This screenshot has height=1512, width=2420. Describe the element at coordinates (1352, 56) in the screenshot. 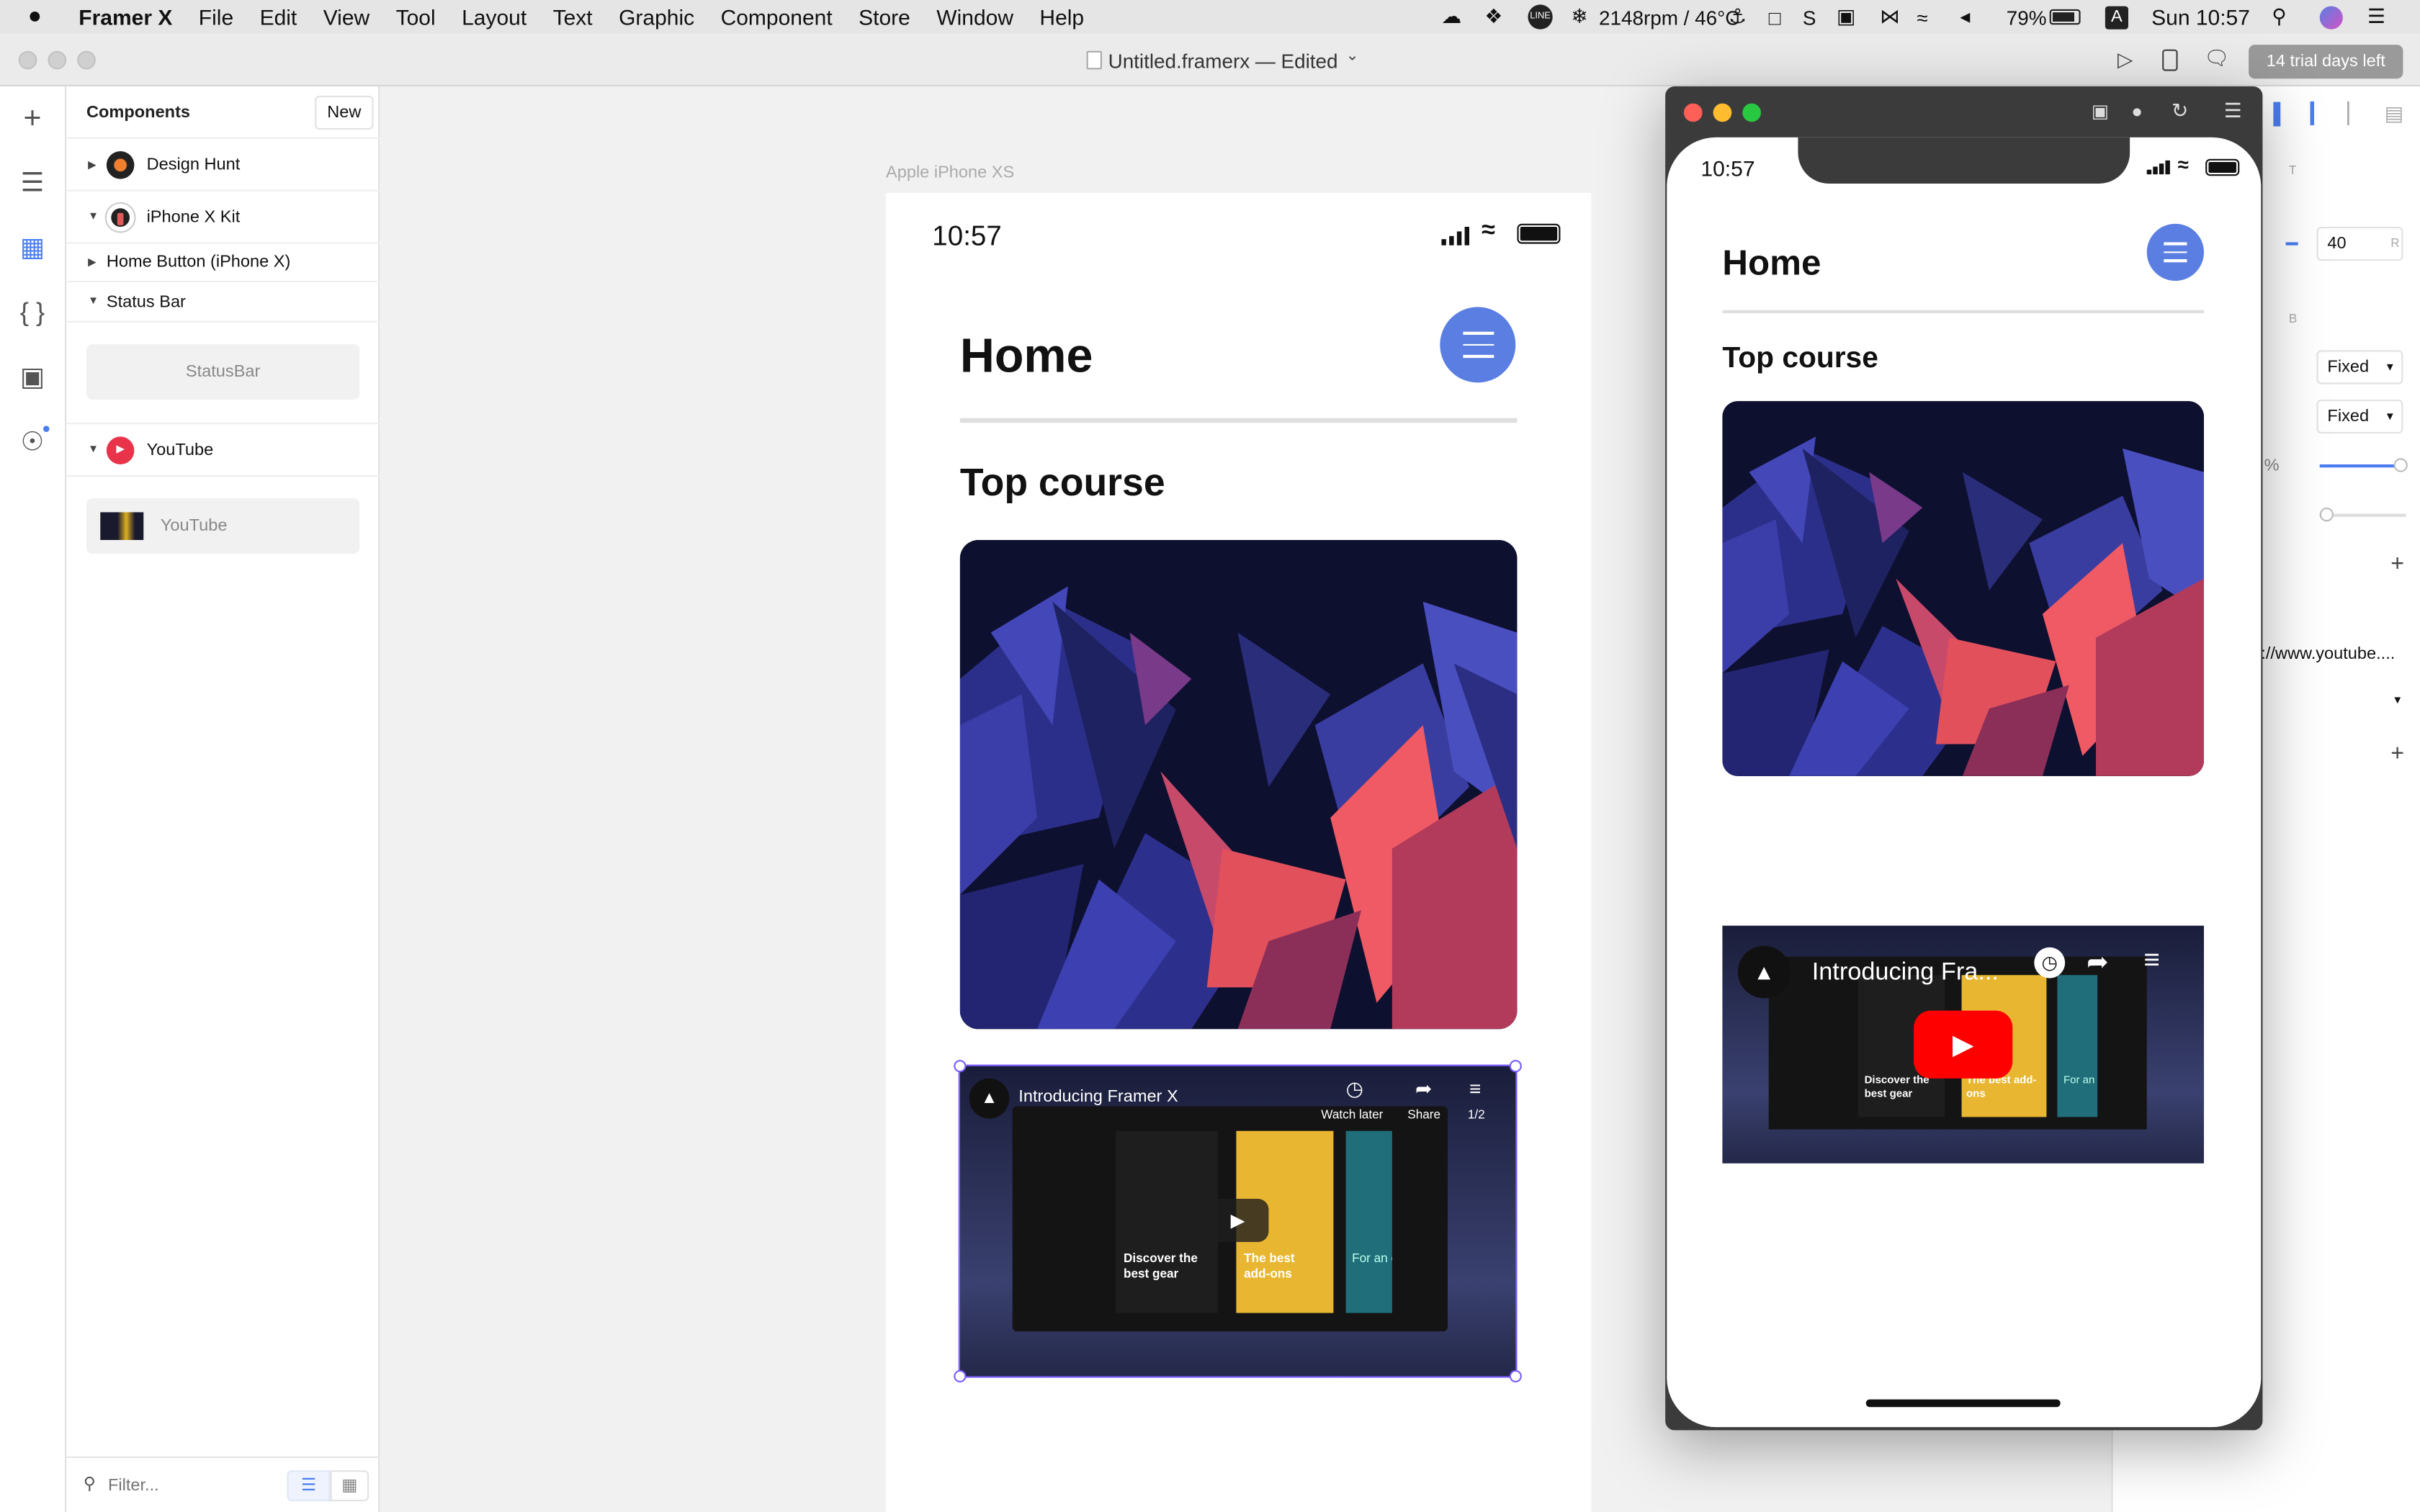

I see `chevron-down-icon: ⌄` at that location.